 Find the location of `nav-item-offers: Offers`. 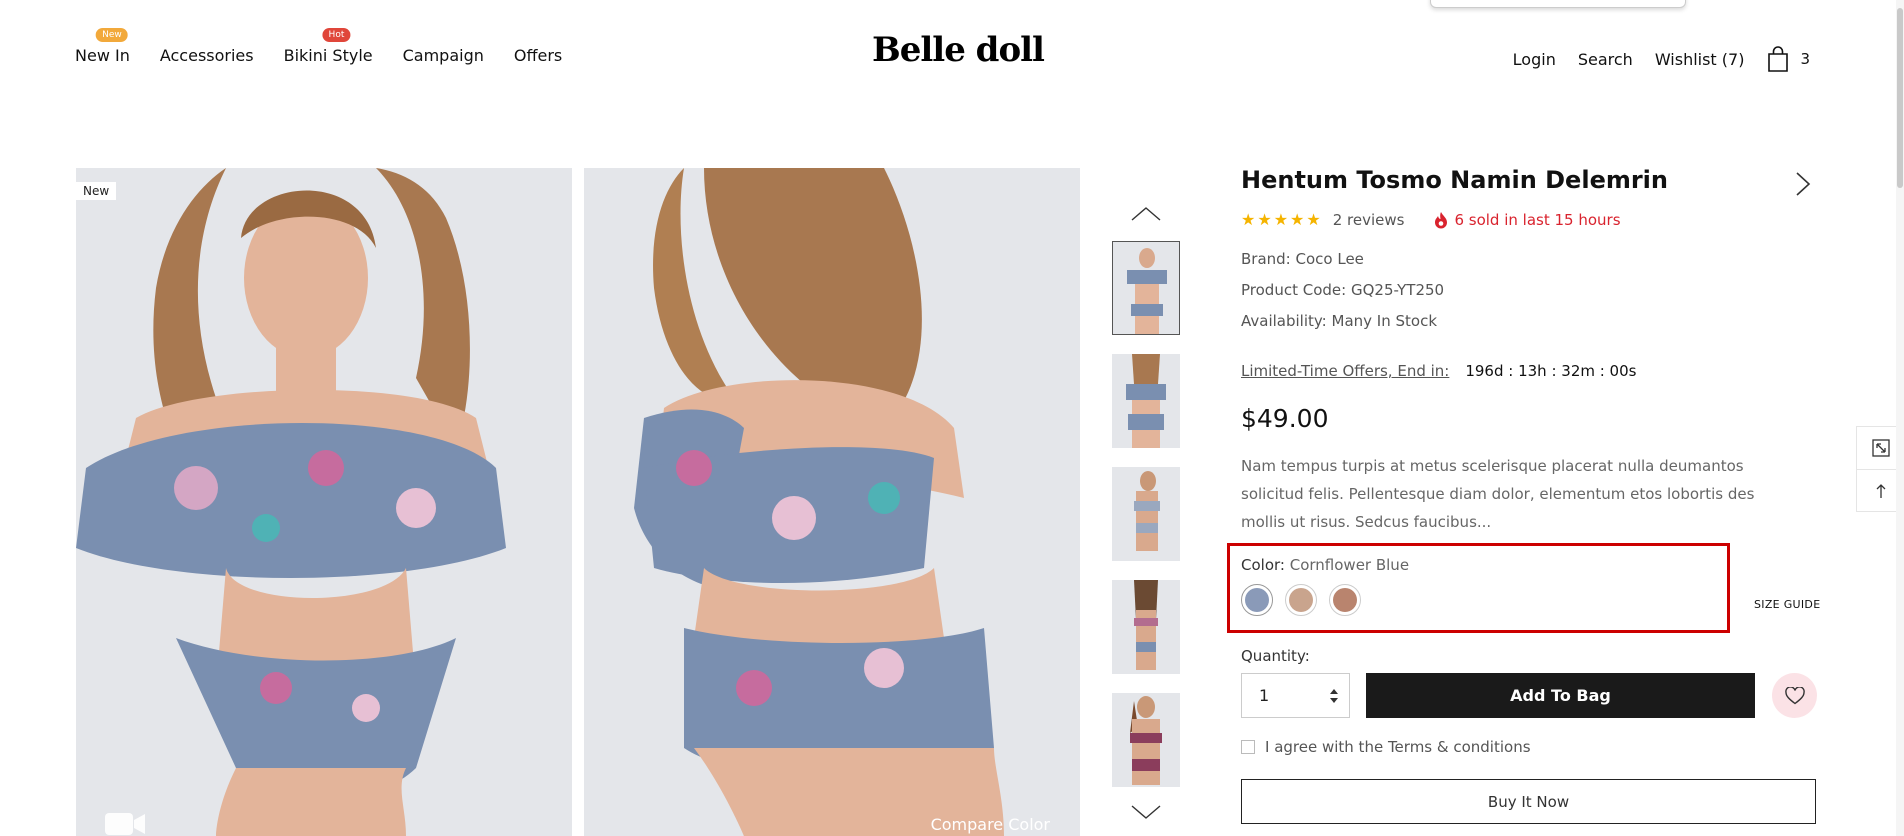

nav-item-offers: Offers is located at coordinates (538, 55).